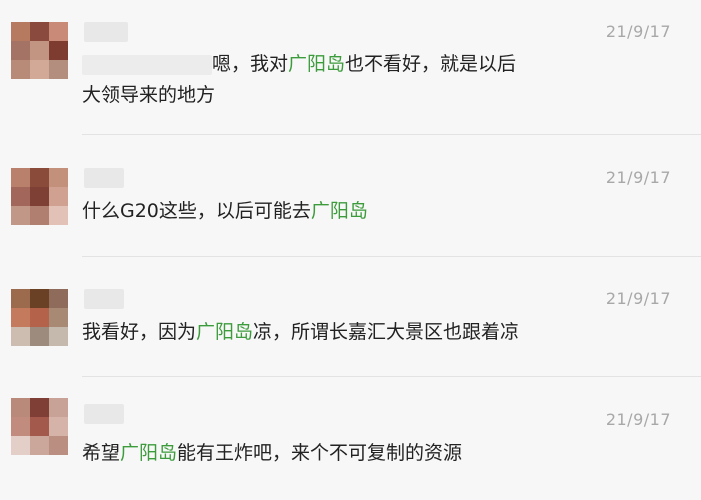  Describe the element at coordinates (301, 332) in the screenshot. I see `comment-text: 我看好，因为广阳岛凉，所谓长嘉汇大景区也跟着凉` at that location.